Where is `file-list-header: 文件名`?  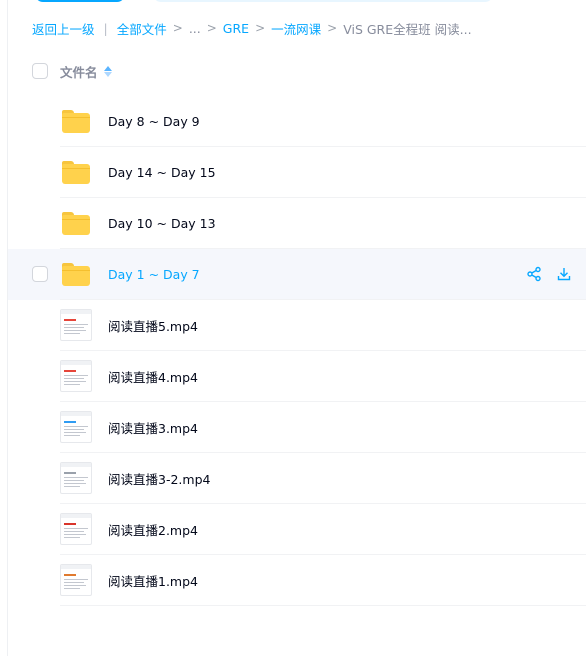 file-list-header: 文件名 is located at coordinates (72, 71).